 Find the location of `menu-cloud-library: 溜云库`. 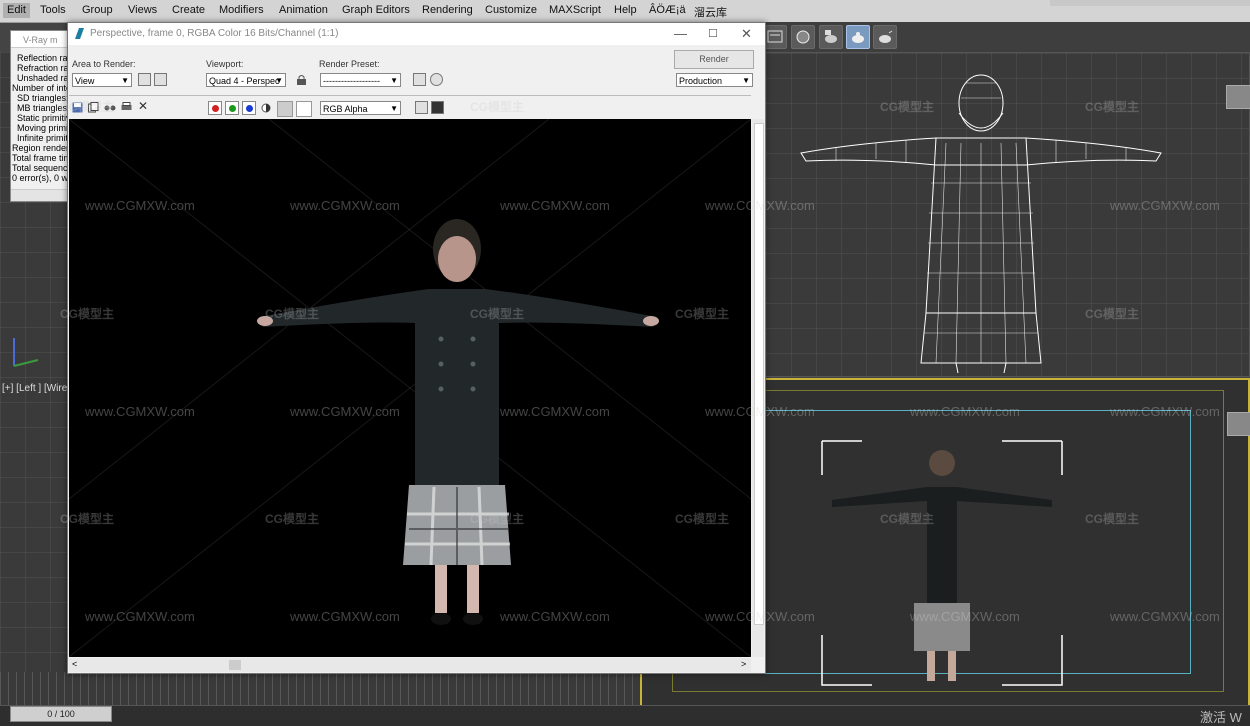

menu-cloud-library: 溜云库 is located at coordinates (710, 12).